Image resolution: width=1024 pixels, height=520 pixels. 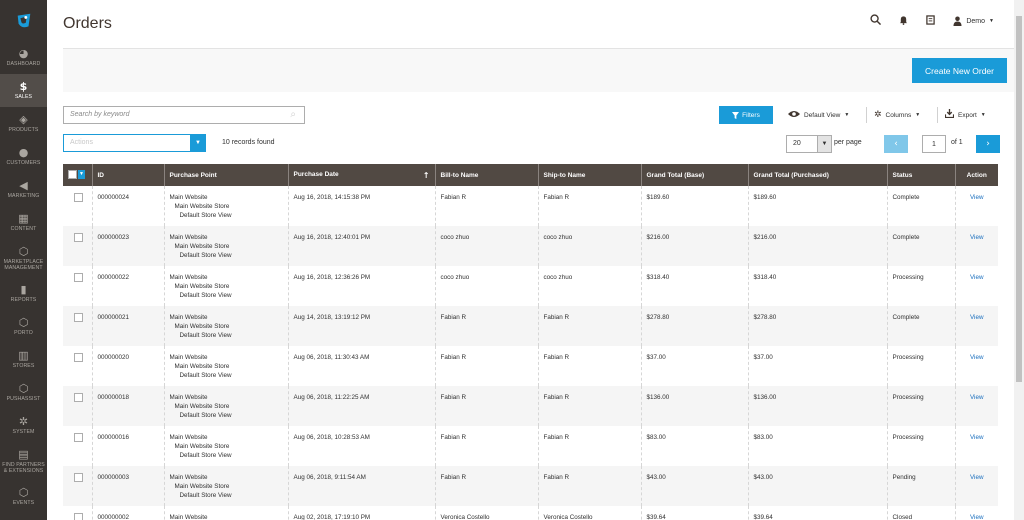 I want to click on cell-grand-total-purchased: $39.64, so click(x=817, y=513).